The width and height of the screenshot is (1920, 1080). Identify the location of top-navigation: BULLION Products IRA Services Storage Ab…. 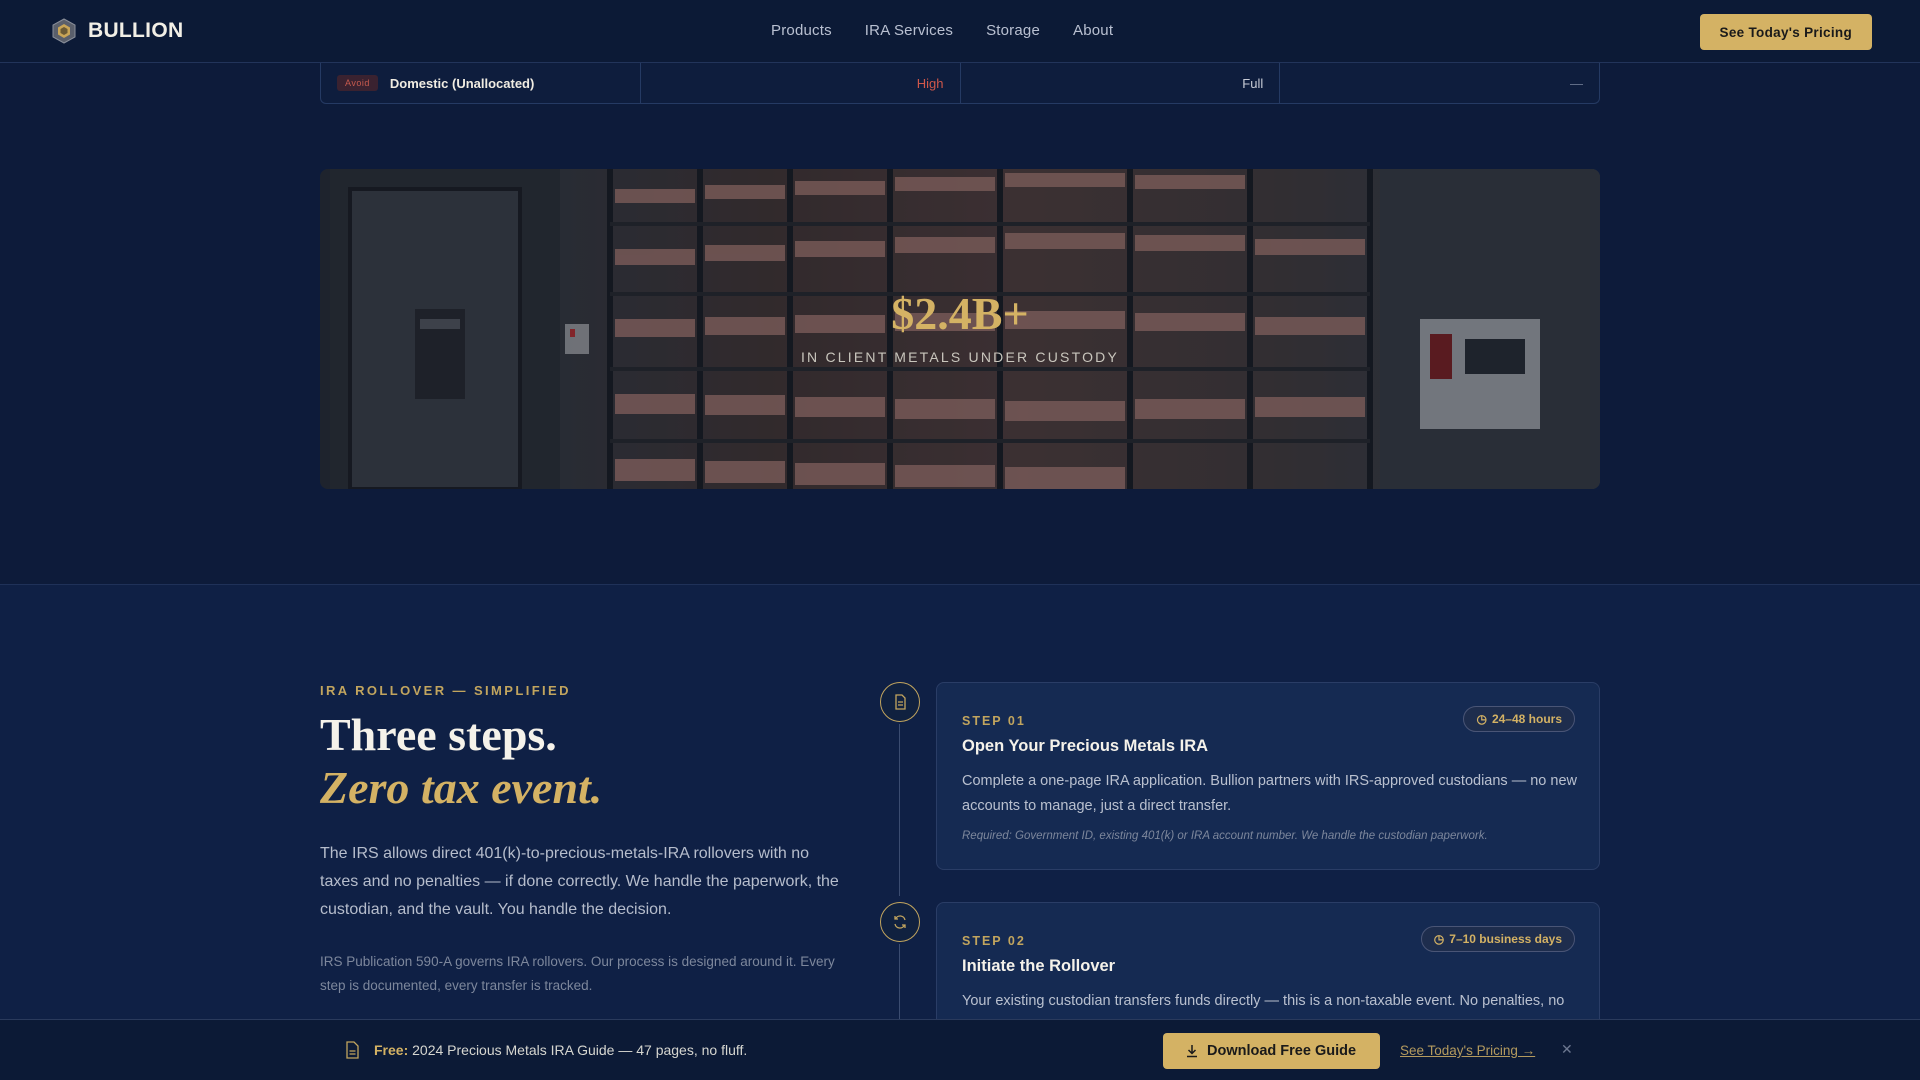
(960, 31).